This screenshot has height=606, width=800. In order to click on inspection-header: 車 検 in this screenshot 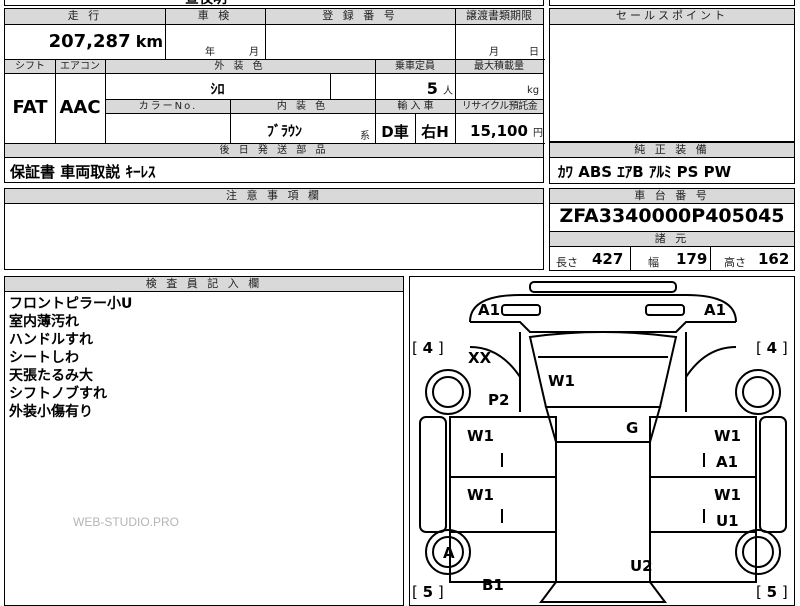, I will do `click(215, 17)`.